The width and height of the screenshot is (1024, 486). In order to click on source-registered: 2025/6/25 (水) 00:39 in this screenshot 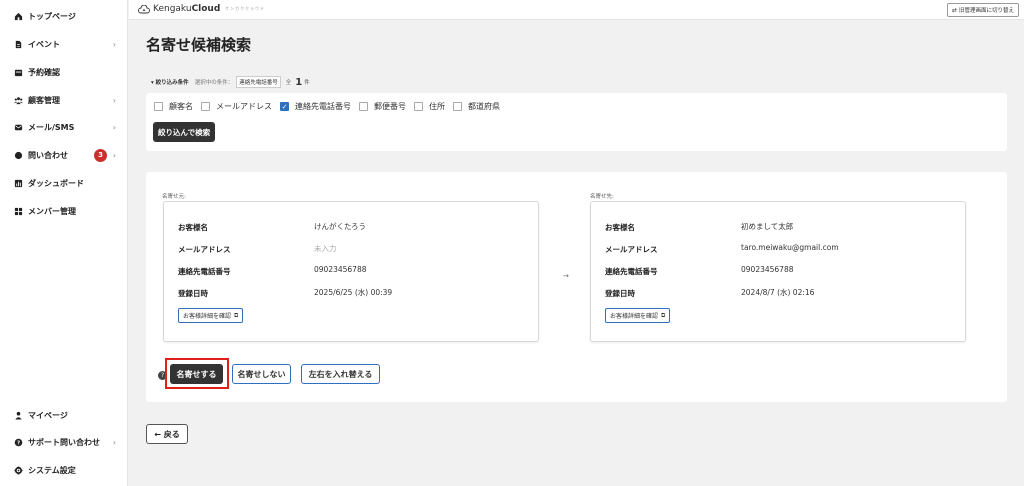, I will do `click(353, 292)`.